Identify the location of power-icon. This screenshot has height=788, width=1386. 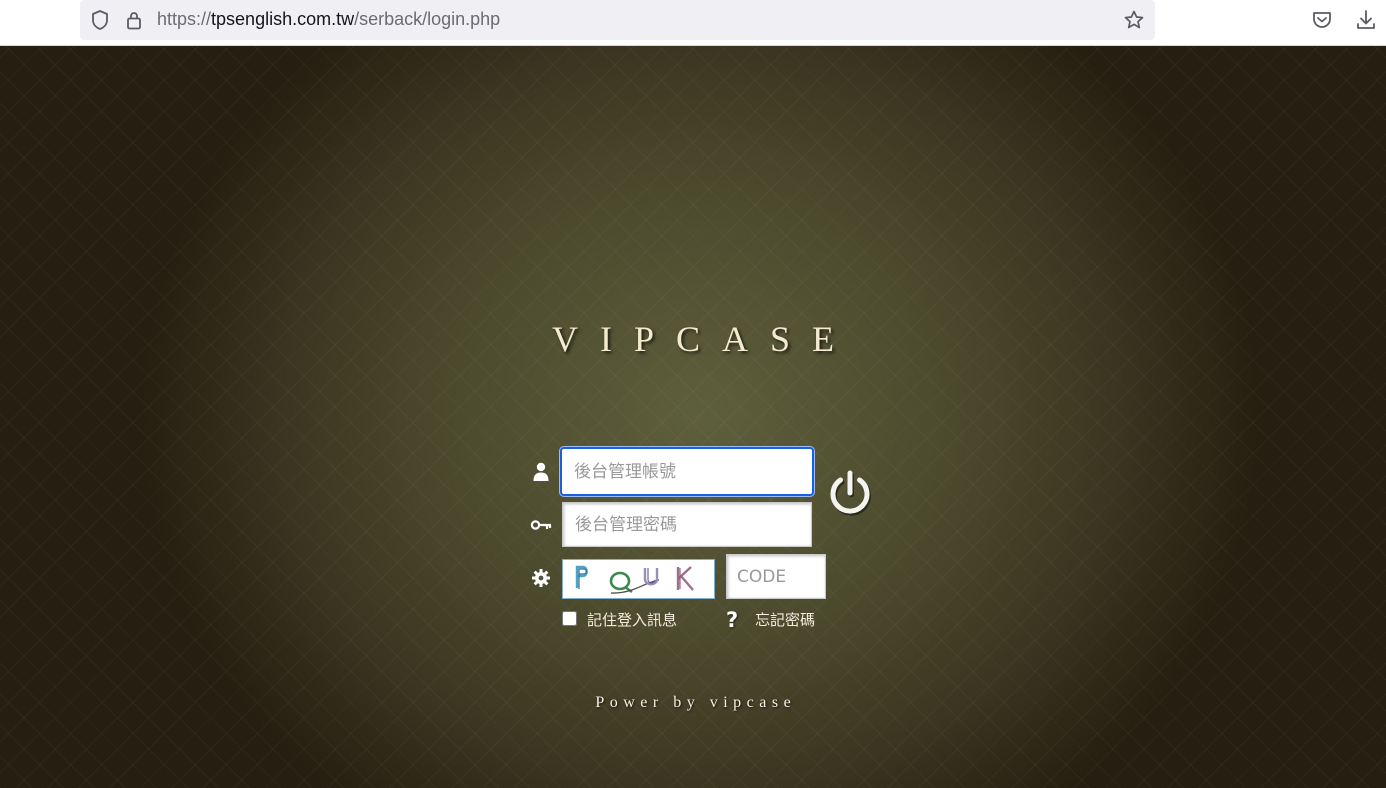
(850, 493).